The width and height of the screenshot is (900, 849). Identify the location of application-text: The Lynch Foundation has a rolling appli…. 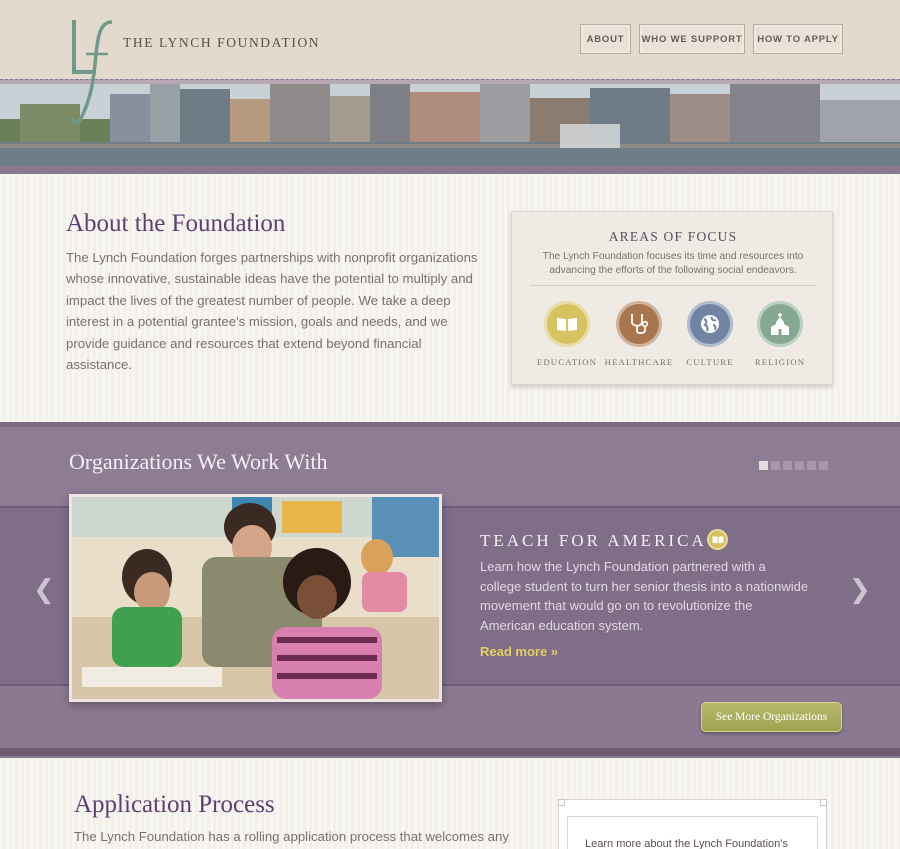
(291, 836).